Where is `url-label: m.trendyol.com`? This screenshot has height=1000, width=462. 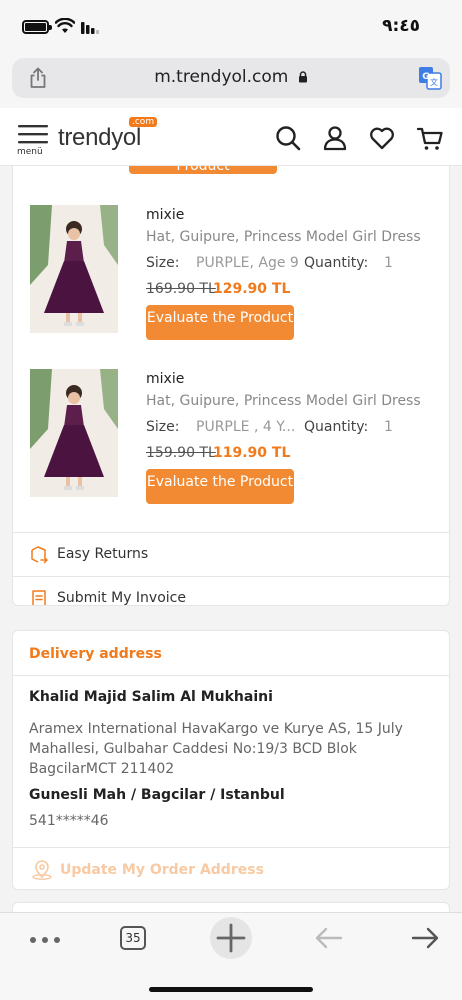
url-label: m.trendyol.com is located at coordinates (221, 77).